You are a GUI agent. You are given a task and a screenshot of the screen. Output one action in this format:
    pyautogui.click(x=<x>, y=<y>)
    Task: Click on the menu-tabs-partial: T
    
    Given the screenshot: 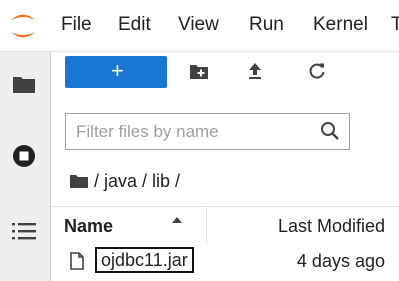 What is the action you would take?
    pyautogui.click(x=395, y=25)
    